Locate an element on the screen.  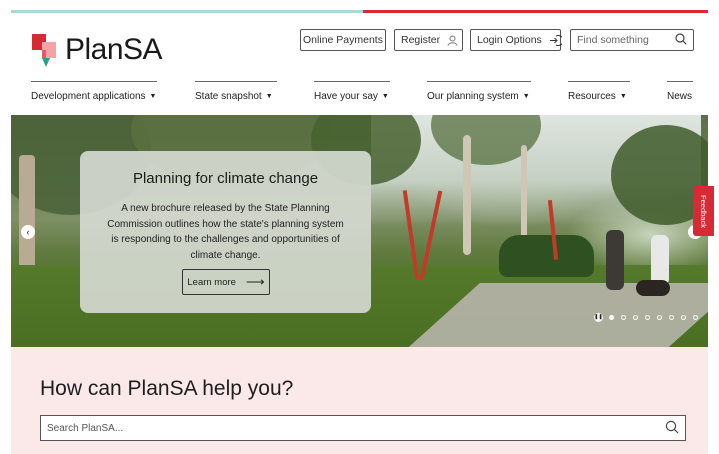
nav-development-applications: Development applications ▼ is located at coordinates (94, 91).